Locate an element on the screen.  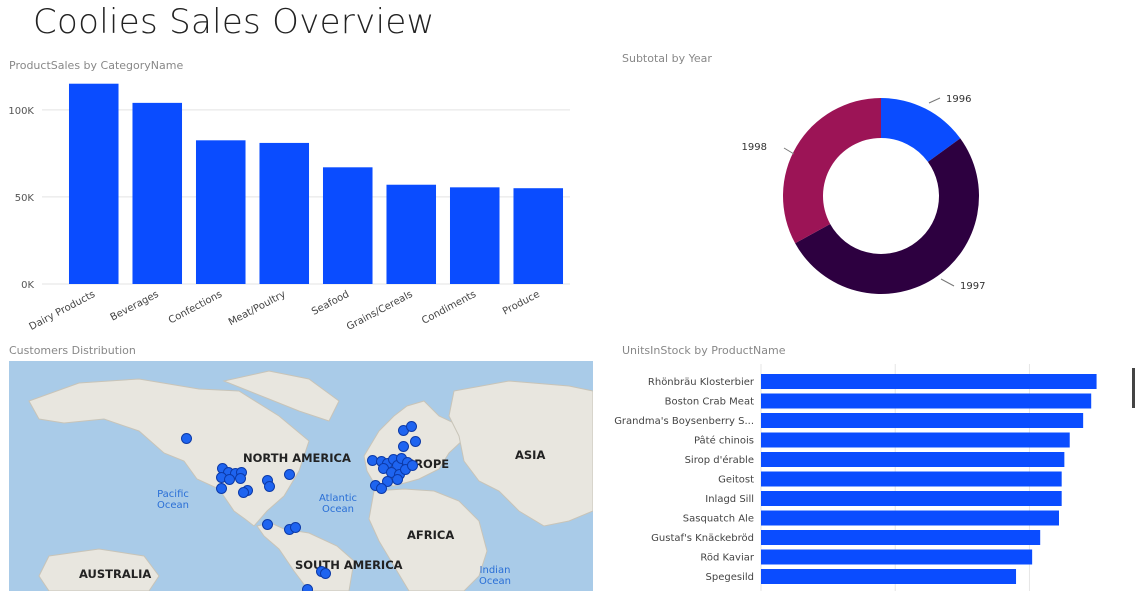
label-north-america: NORTH AMERICA is located at coordinates (297, 458).